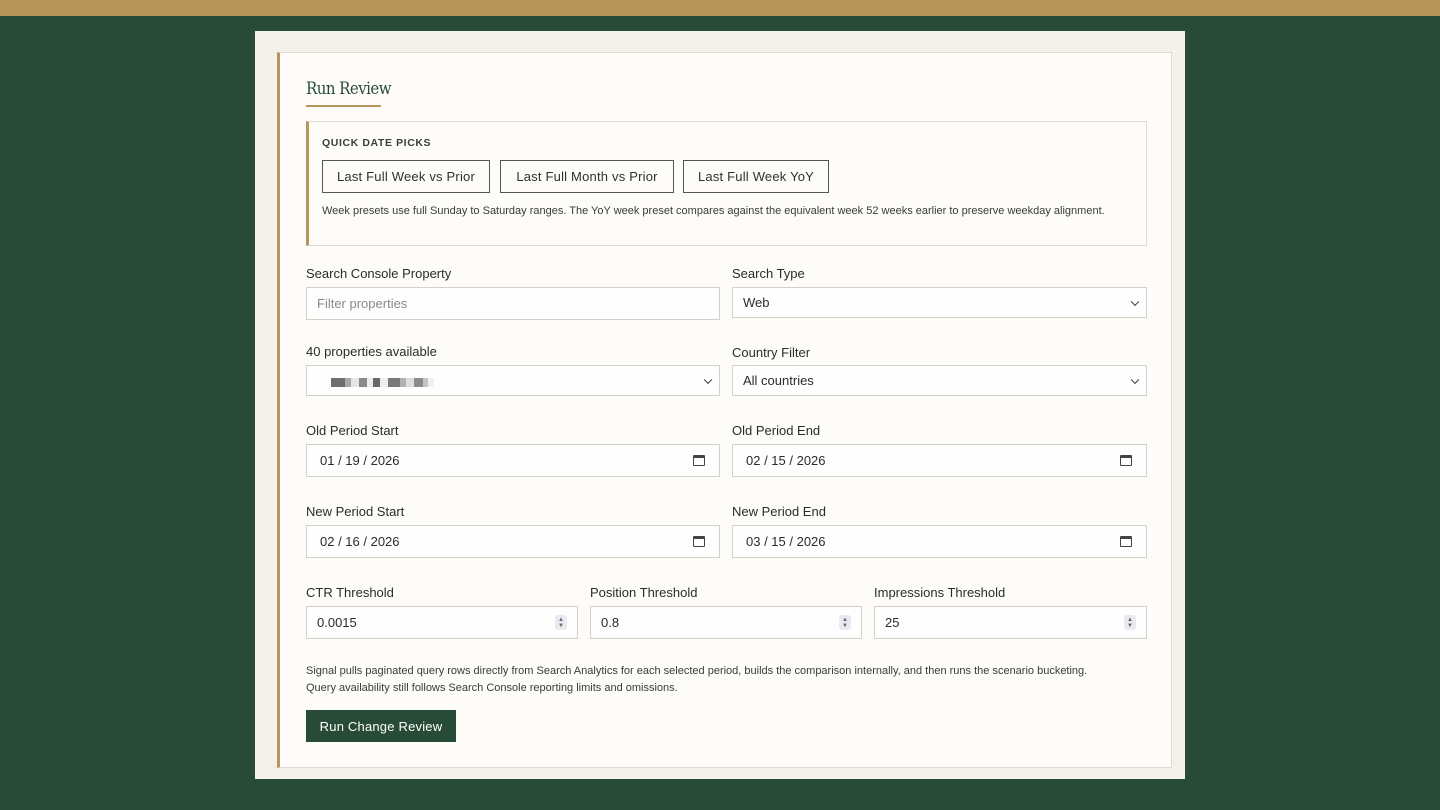 This screenshot has height=810, width=1440. I want to click on new-period-end-input: 03 / 15 / 2026, so click(939, 541).